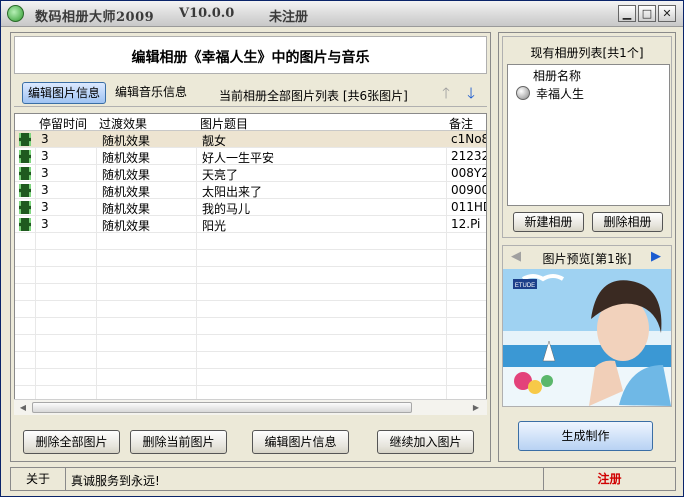 The width and height of the screenshot is (684, 497). What do you see at coordinates (446, 93) in the screenshot?
I see `move-up-arrow-icon: 🡑` at bounding box center [446, 93].